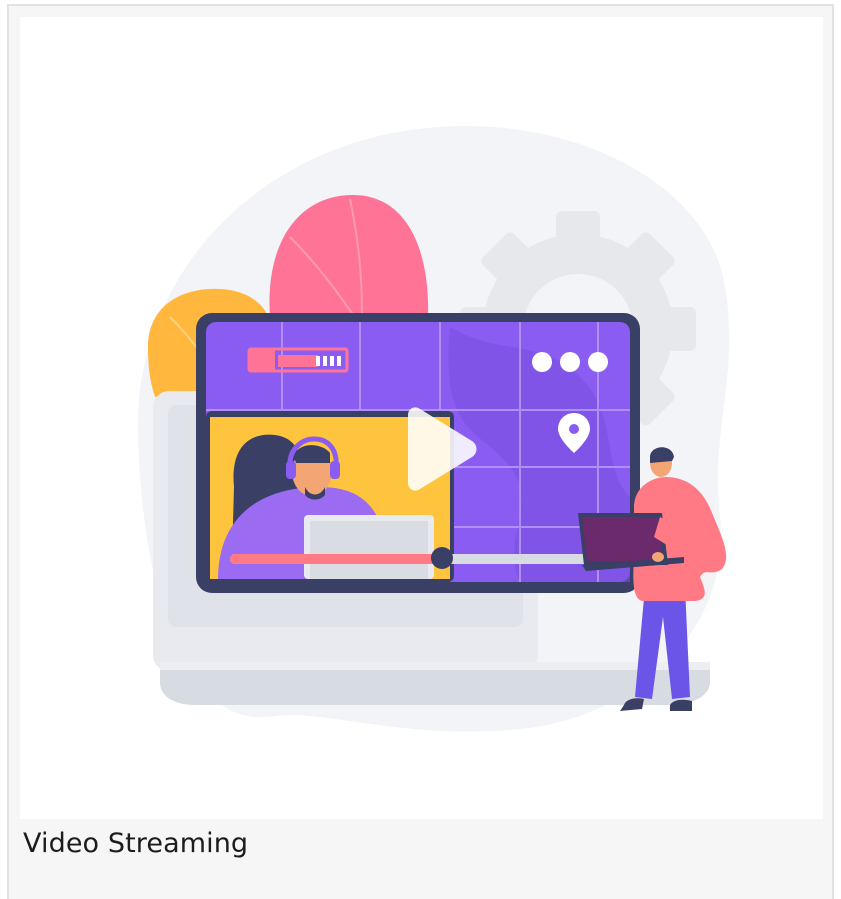  I want to click on image-caption: Video Streaming, so click(136, 843).